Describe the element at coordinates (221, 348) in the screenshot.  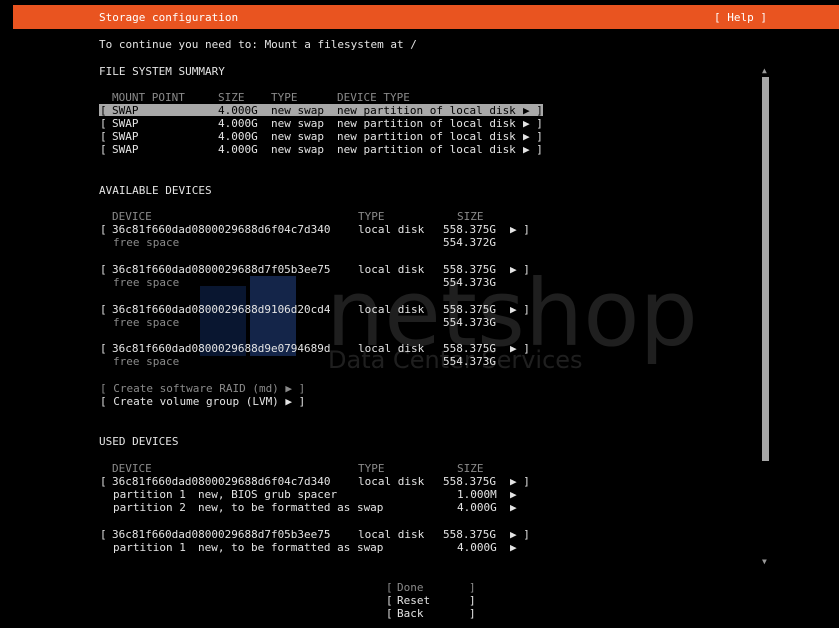
I see `device-name: 36c81f660dad0800029688d9e0794689d` at that location.